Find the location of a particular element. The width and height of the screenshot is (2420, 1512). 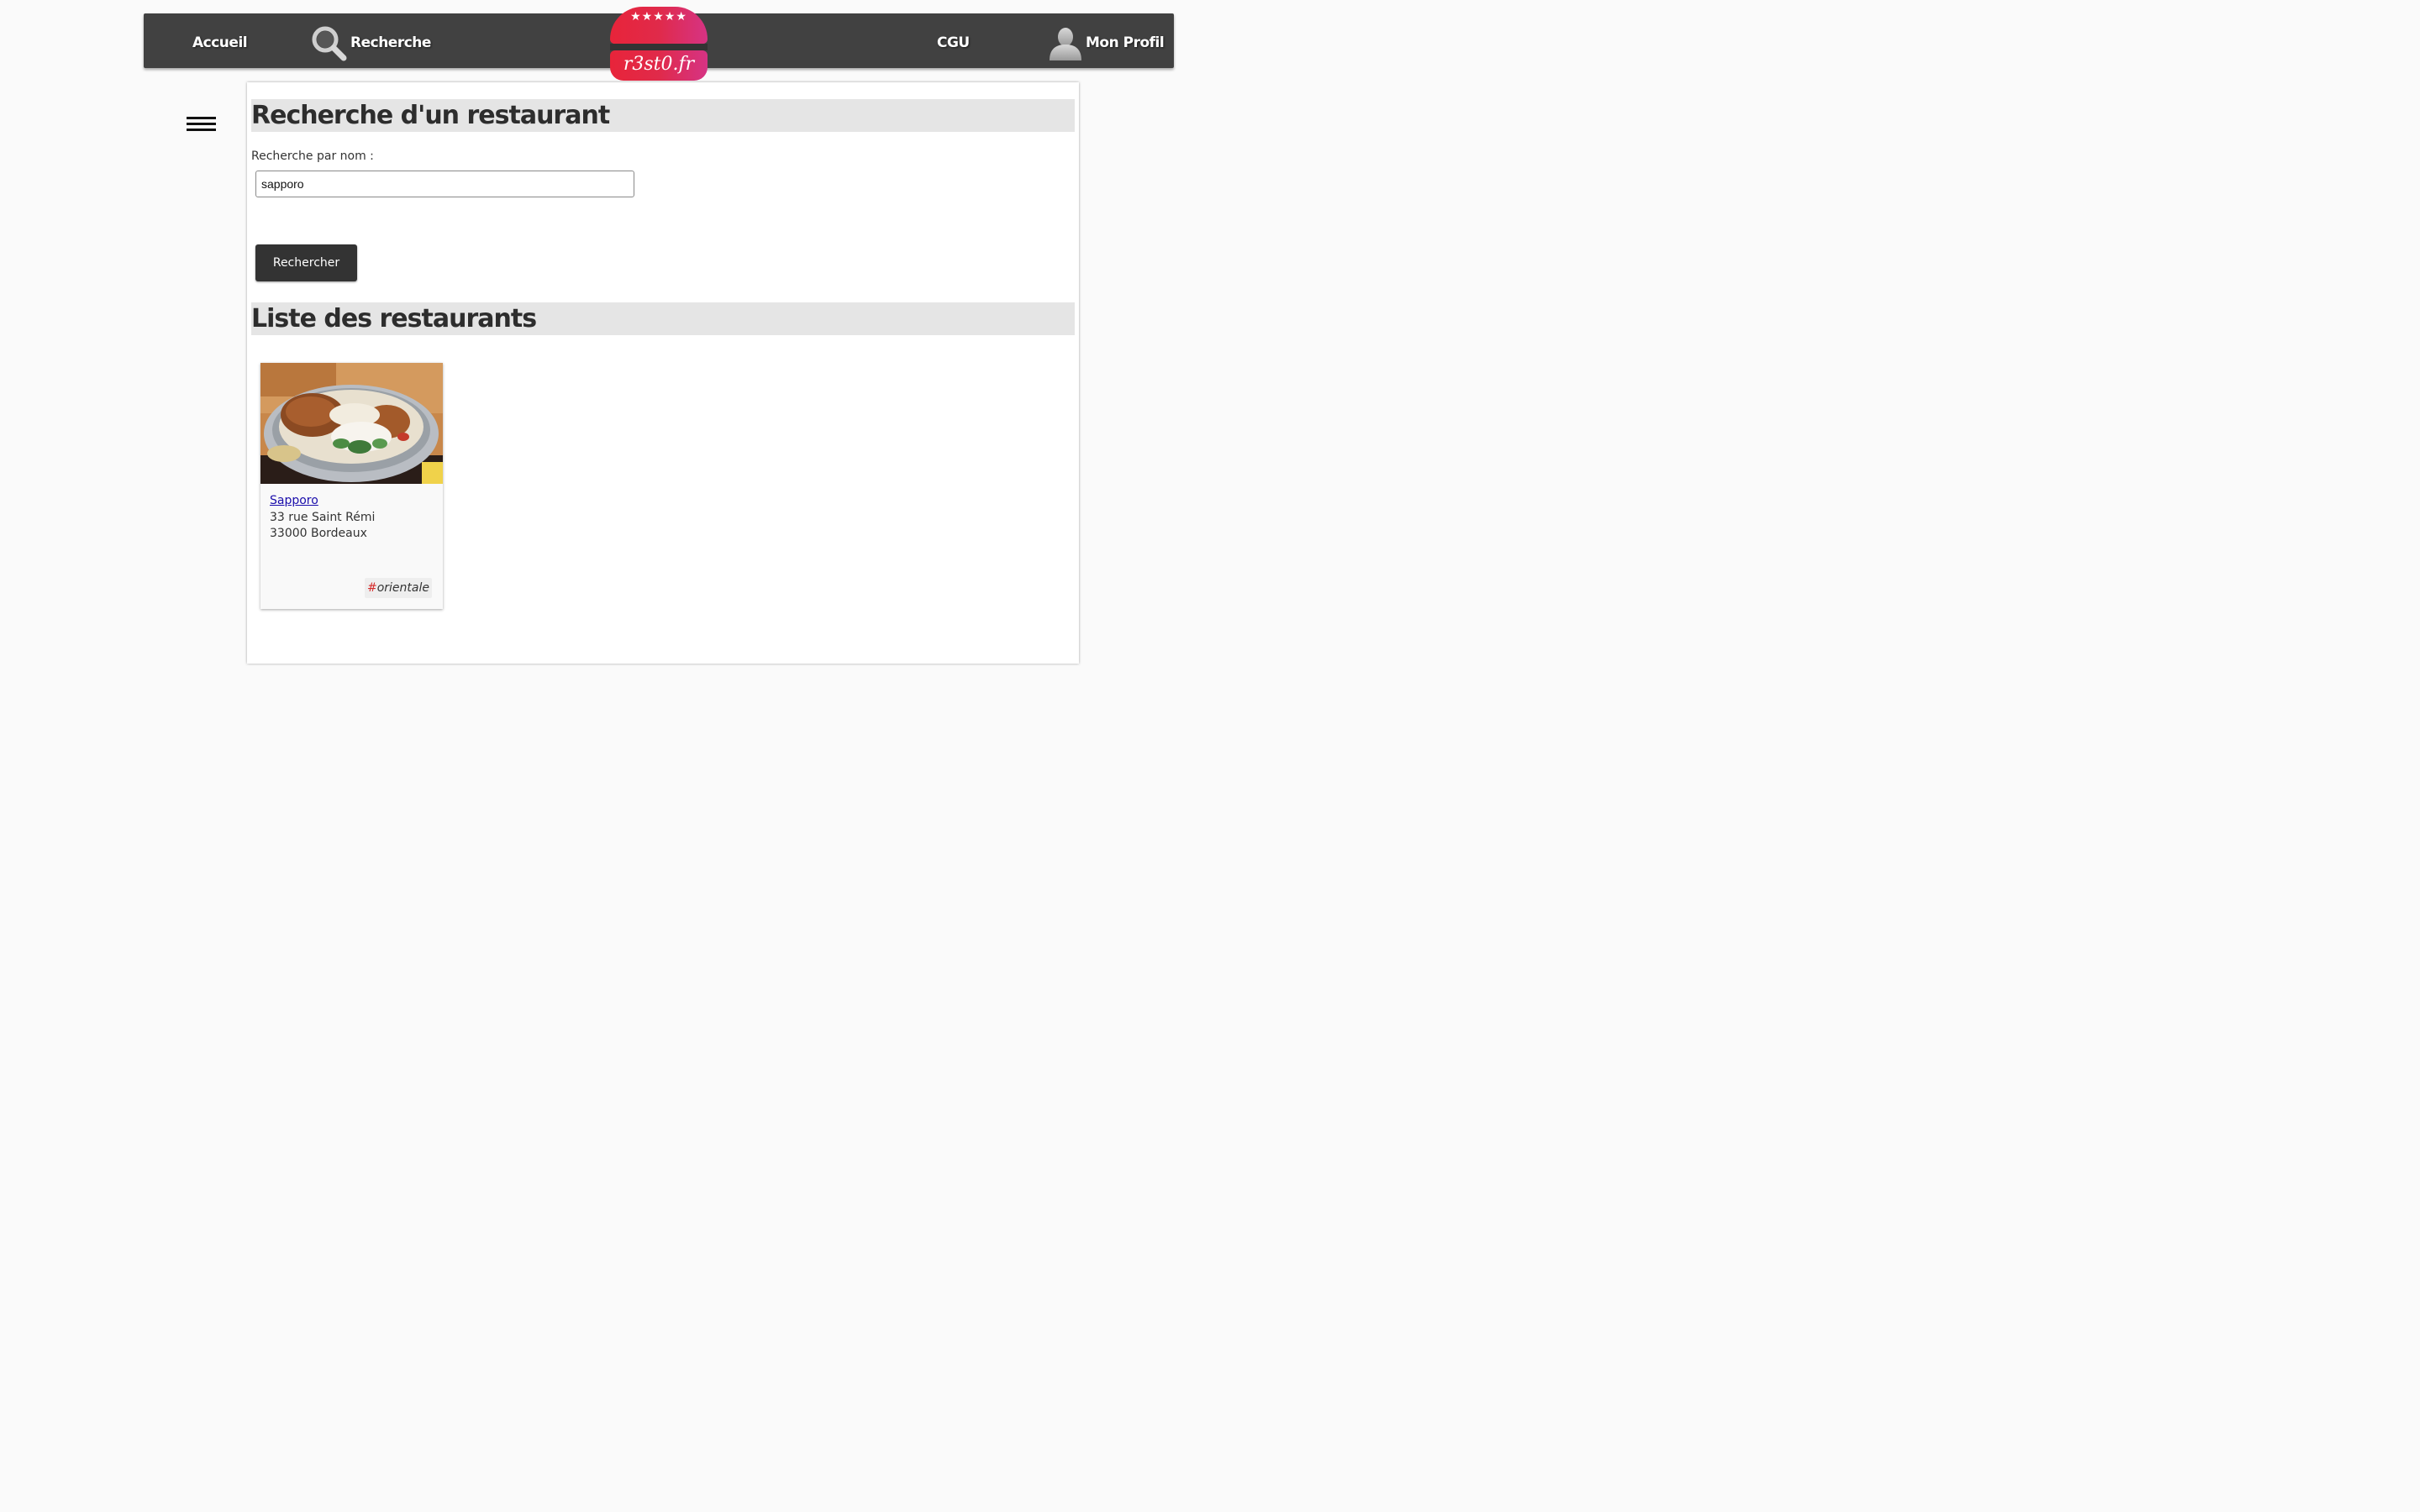

nav-link-mon-profil: Mon Profil is located at coordinates (1125, 40).